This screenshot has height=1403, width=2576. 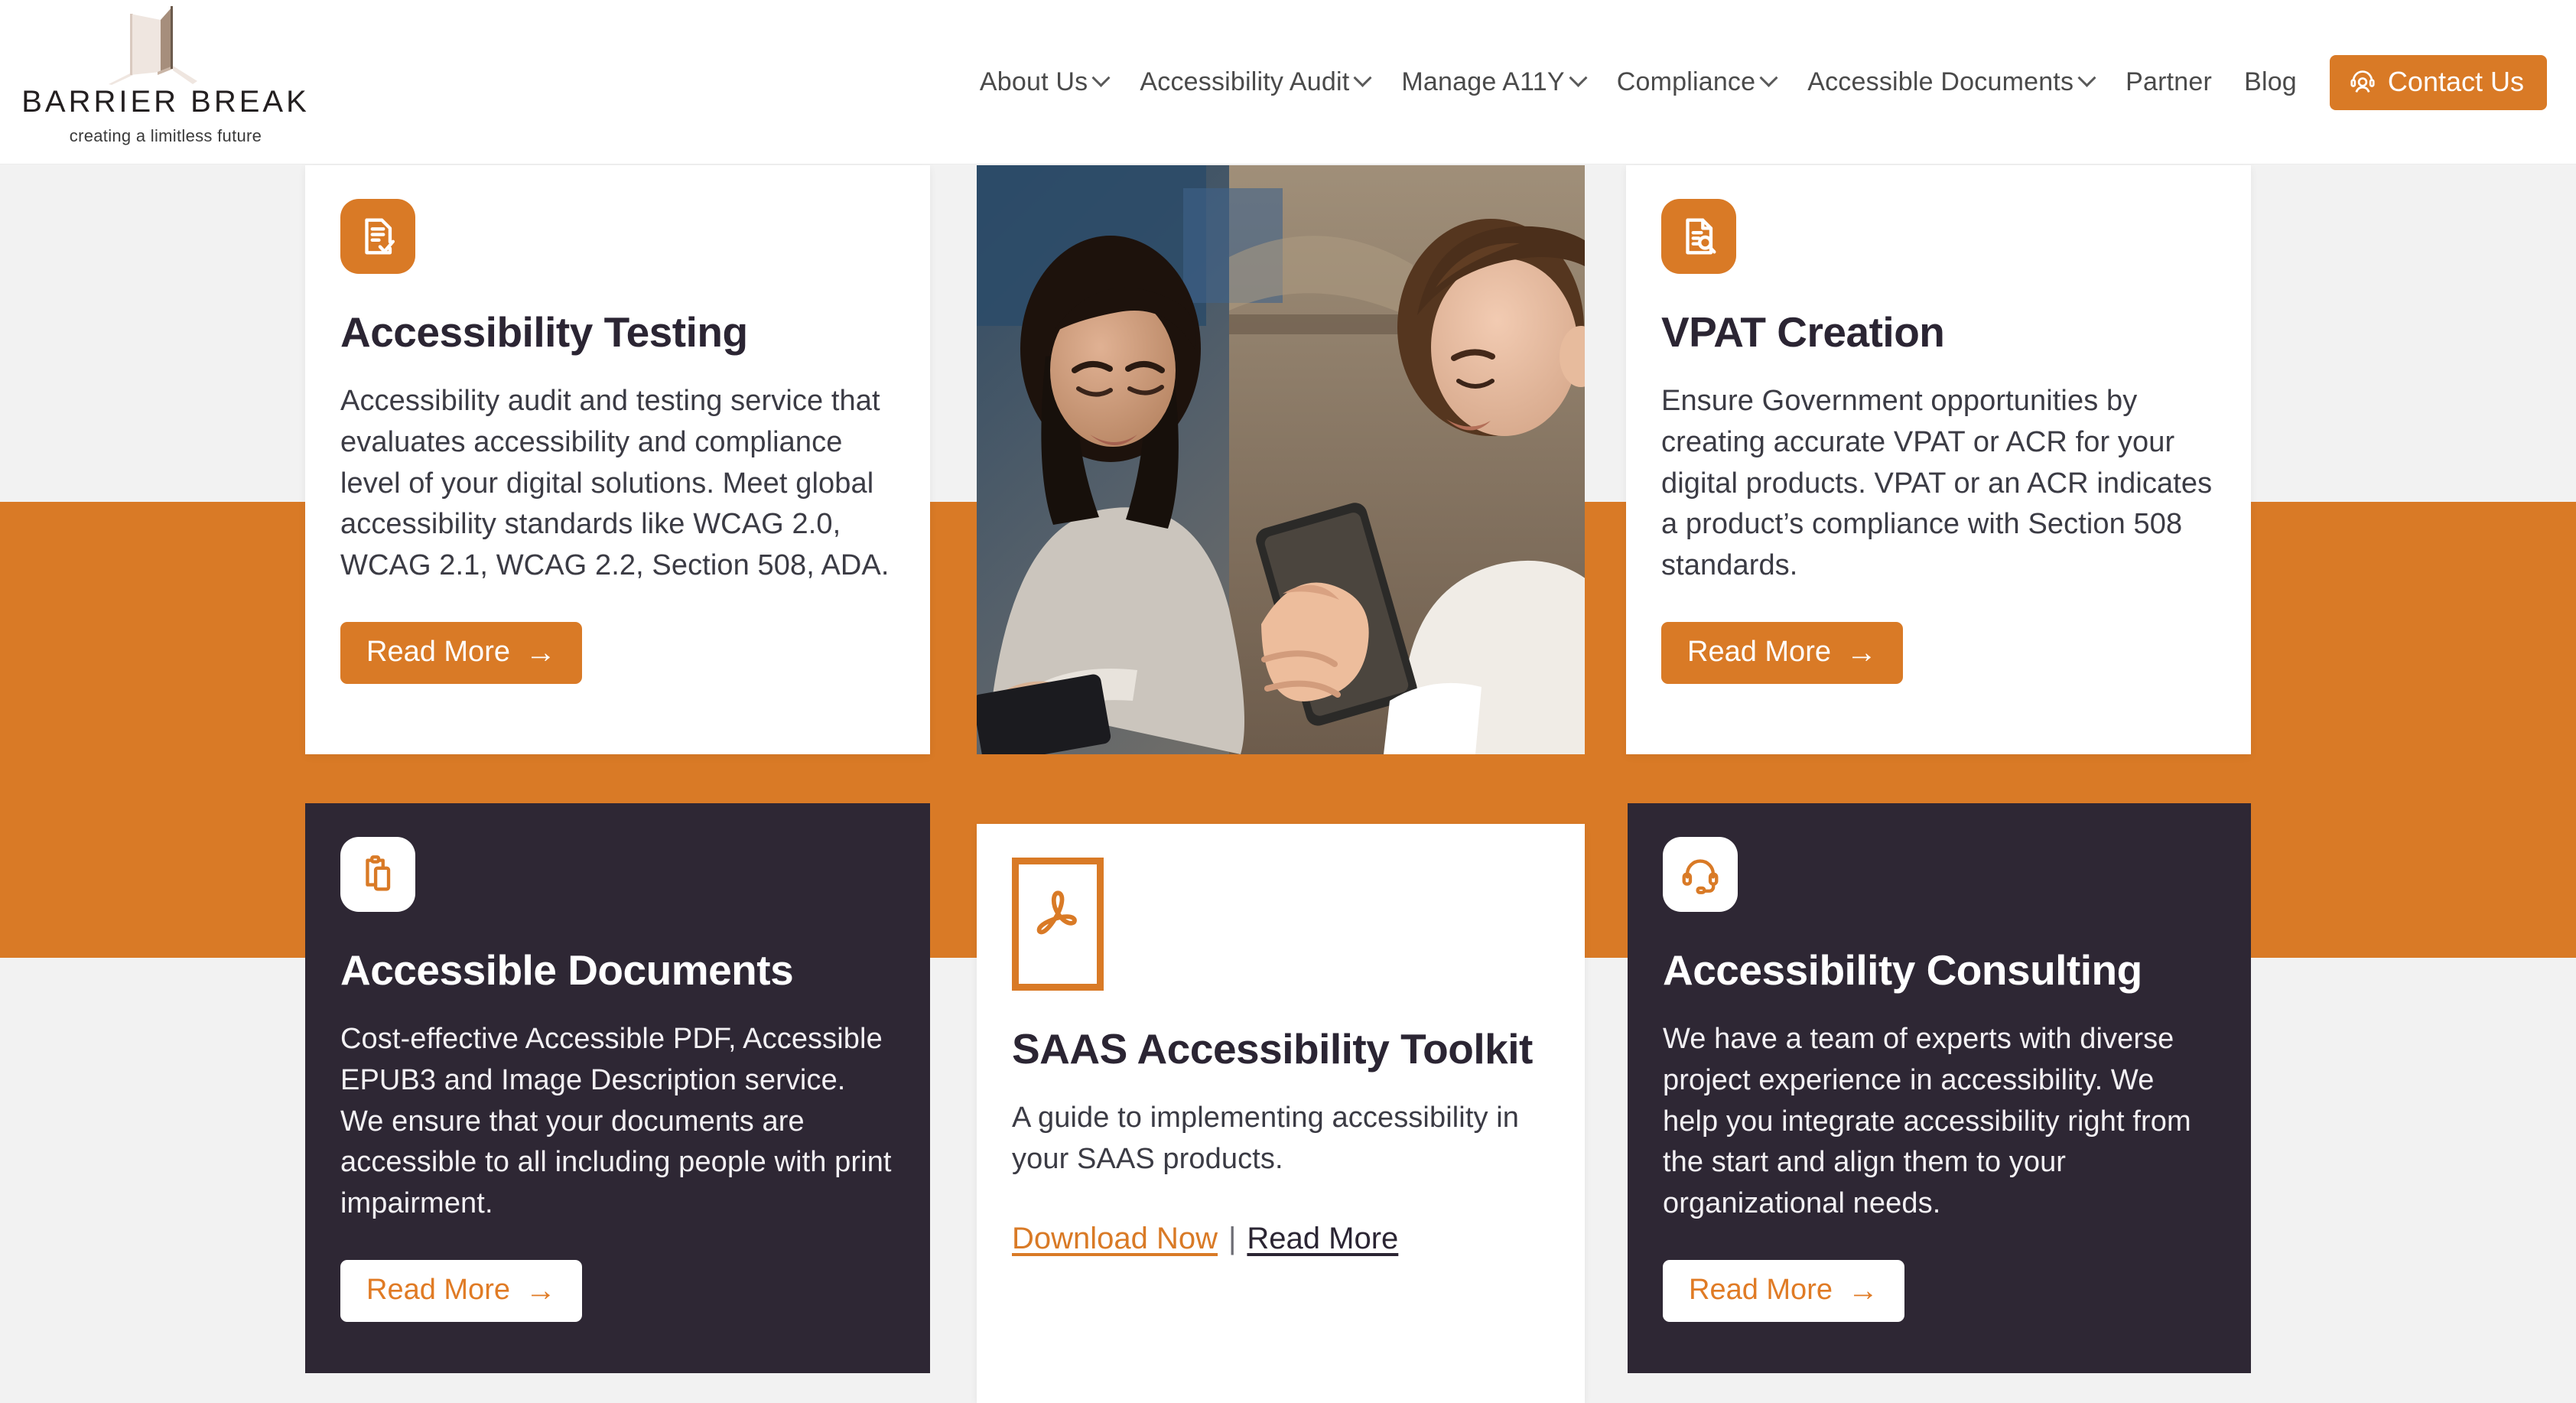 I want to click on people-using-devices-photo, so click(x=1281, y=460).